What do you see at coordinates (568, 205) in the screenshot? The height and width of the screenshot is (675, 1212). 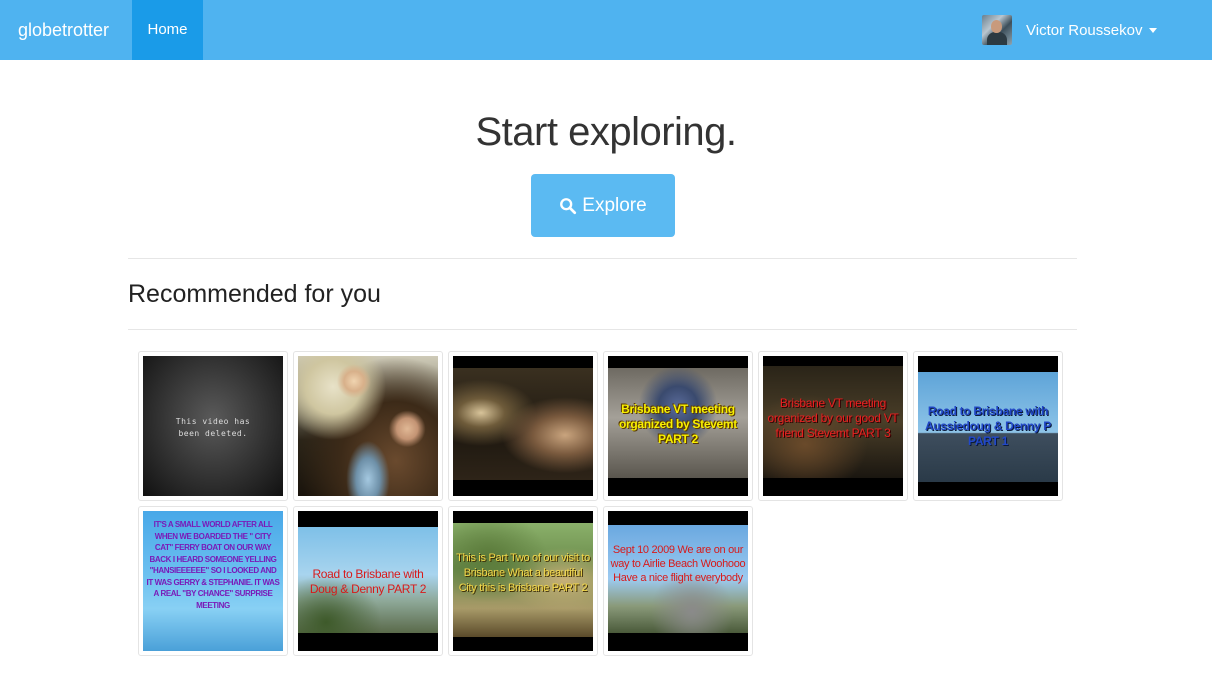 I see `search-icon` at bounding box center [568, 205].